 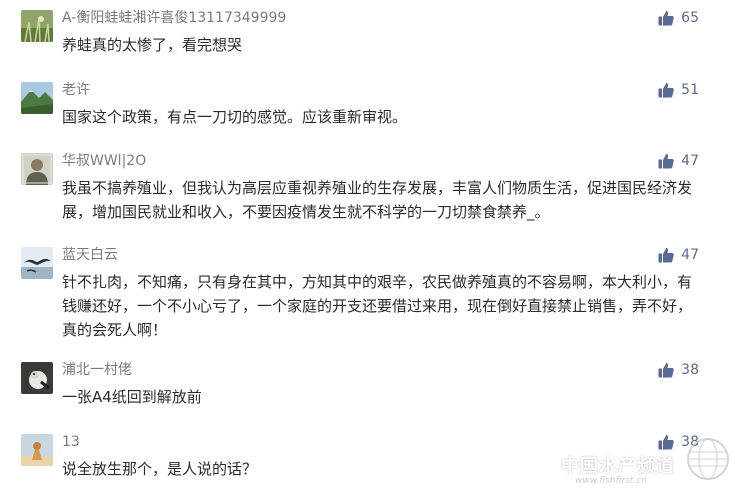 What do you see at coordinates (678, 90) in the screenshot?
I see `like-button: 51` at bounding box center [678, 90].